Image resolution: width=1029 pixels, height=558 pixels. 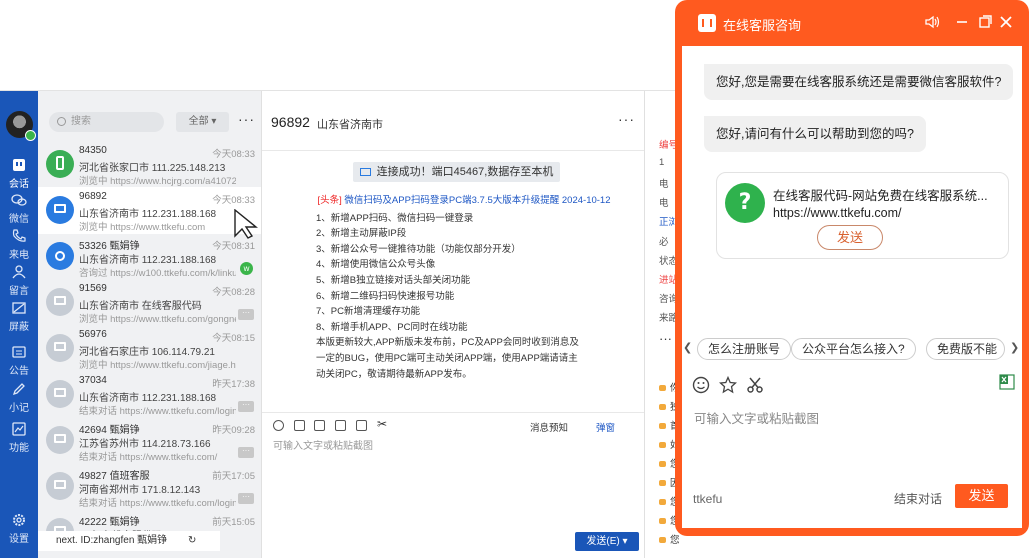 I want to click on message-input: 可输入文字或粘贴截图, so click(x=756, y=417).